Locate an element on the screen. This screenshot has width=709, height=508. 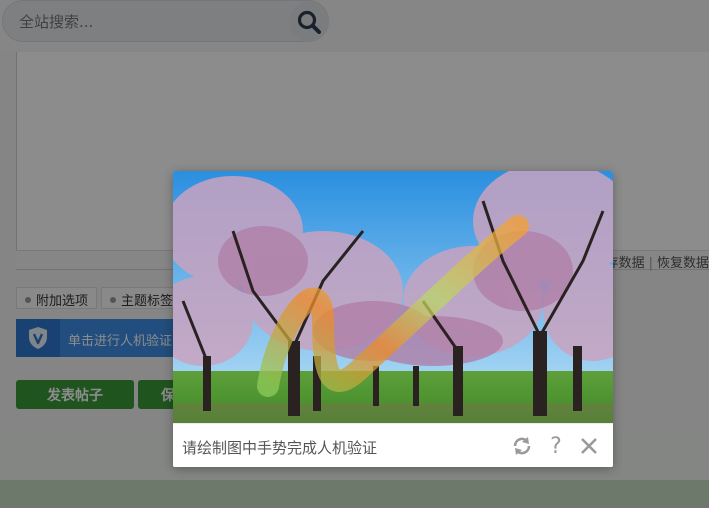
captcha-footer: 请绘制图中手势完成人机验证 ? is located at coordinates (393, 445).